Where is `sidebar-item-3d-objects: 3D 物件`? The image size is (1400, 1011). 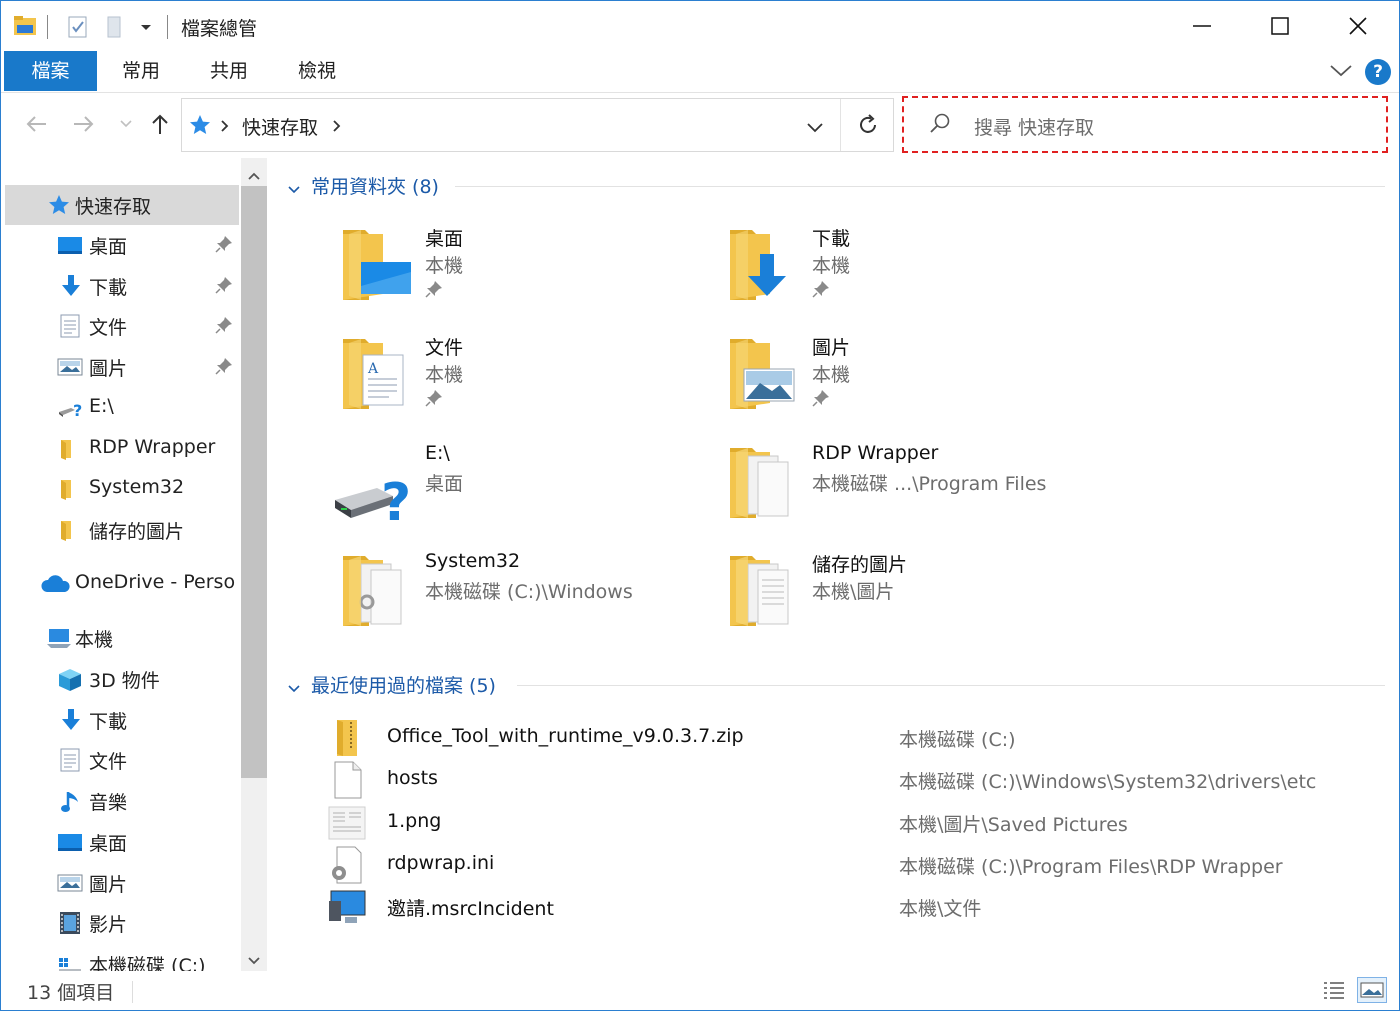 sidebar-item-3d-objects: 3D 物件 is located at coordinates (120, 679).